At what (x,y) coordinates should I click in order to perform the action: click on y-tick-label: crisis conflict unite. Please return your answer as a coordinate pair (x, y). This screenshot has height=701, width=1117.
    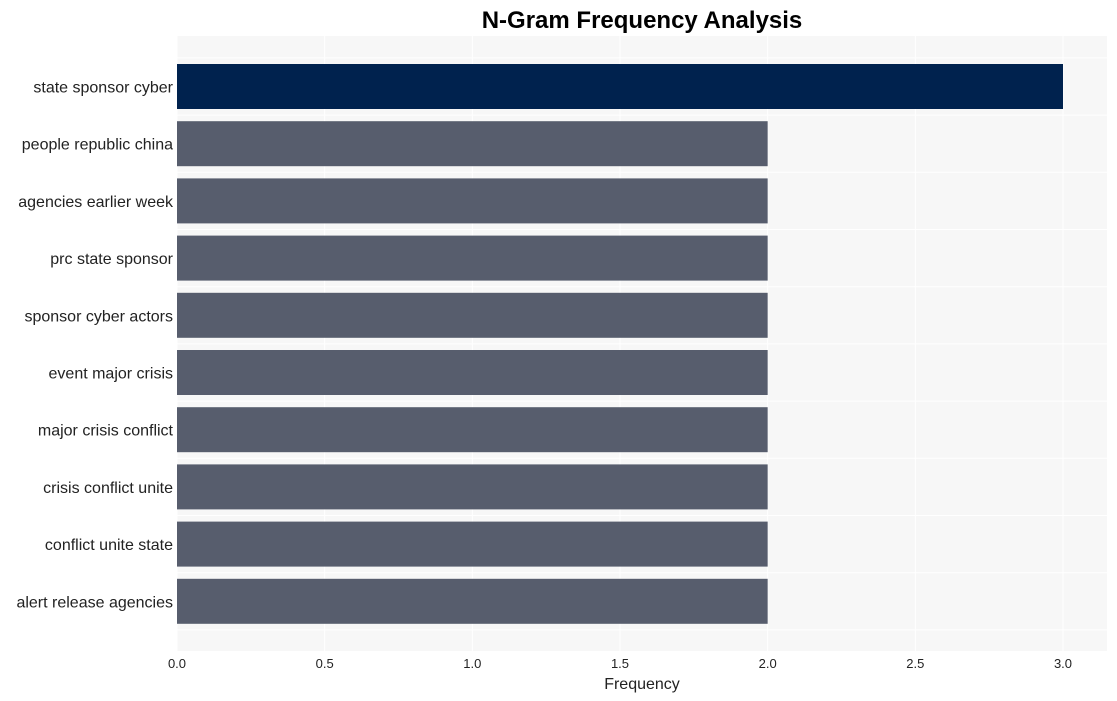
    Looking at the image, I should click on (108, 488).